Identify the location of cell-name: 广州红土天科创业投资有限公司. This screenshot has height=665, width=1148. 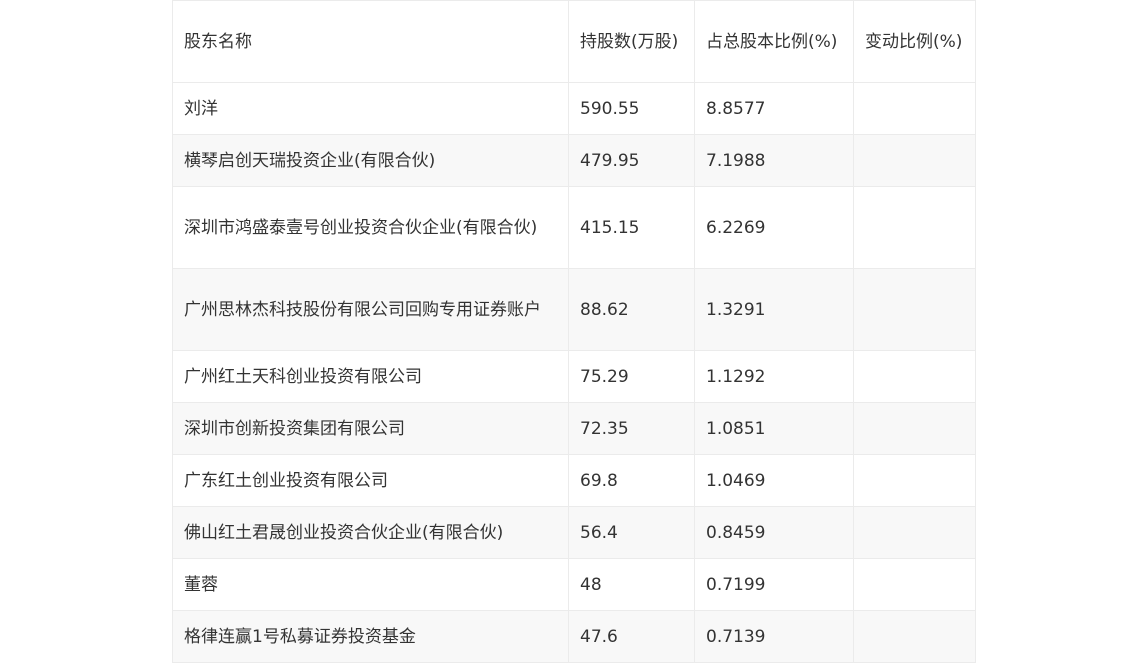
(370, 376).